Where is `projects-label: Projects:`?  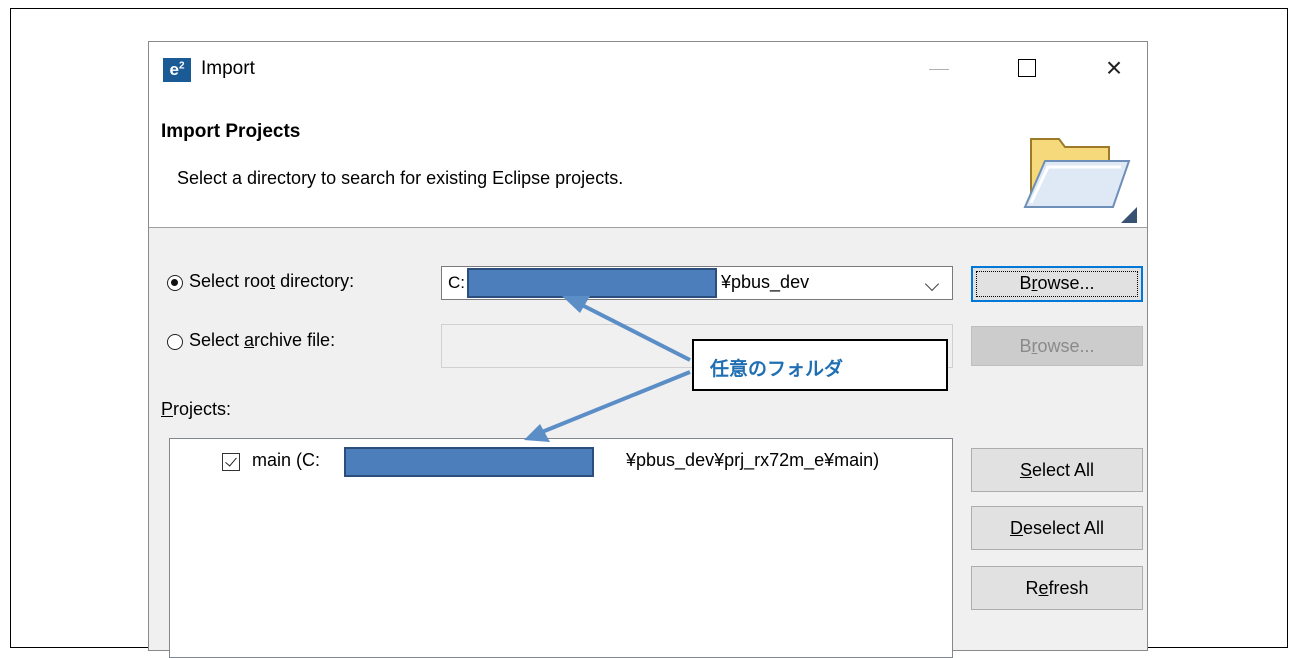
projects-label: Projects: is located at coordinates (196, 409).